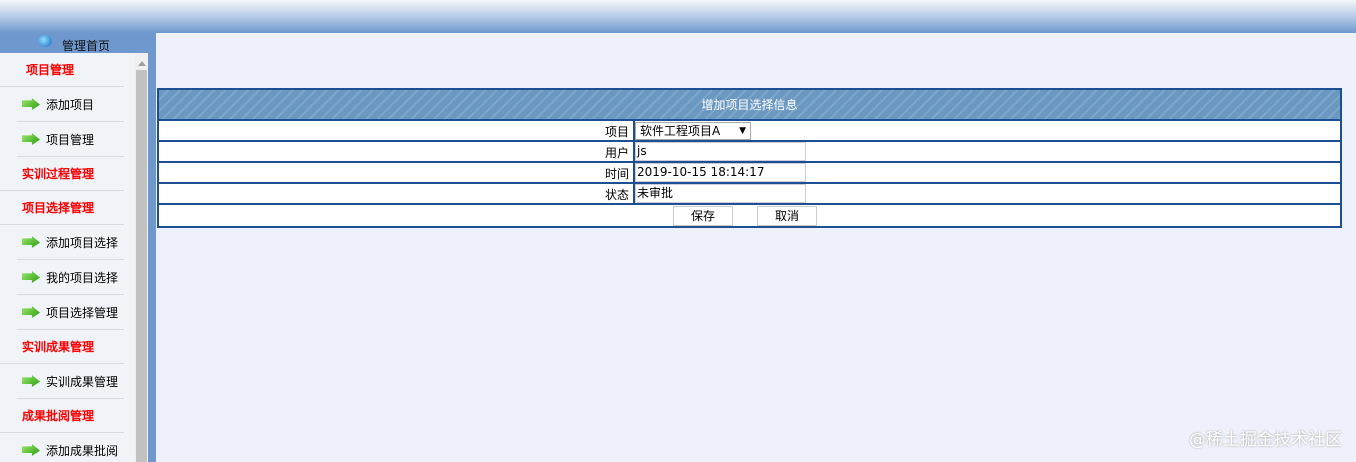 The height and width of the screenshot is (462, 1356). Describe the element at coordinates (787, 216) in the screenshot. I see `cancel-button: 取消` at that location.